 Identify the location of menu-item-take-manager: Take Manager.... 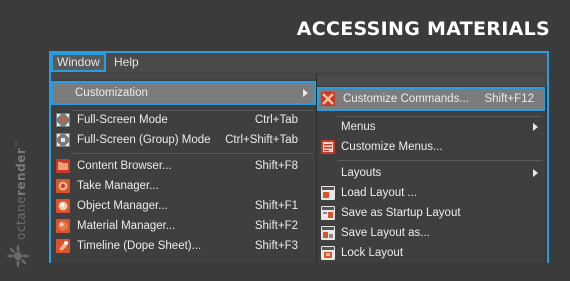
(183, 186).